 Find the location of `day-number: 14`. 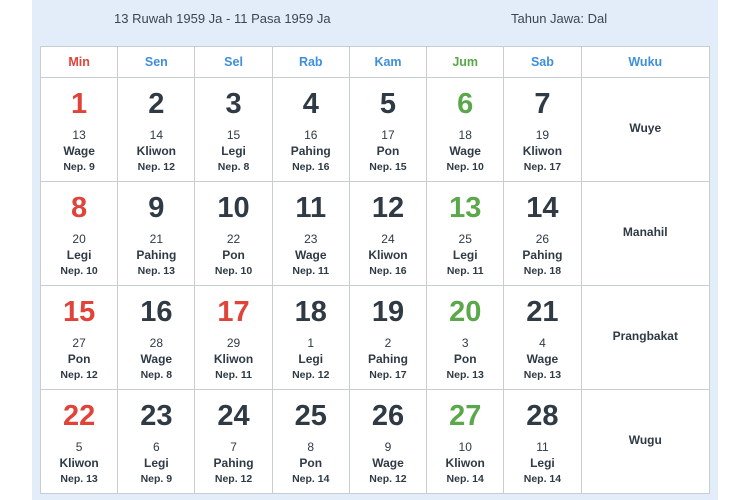

day-number: 14 is located at coordinates (542, 208).